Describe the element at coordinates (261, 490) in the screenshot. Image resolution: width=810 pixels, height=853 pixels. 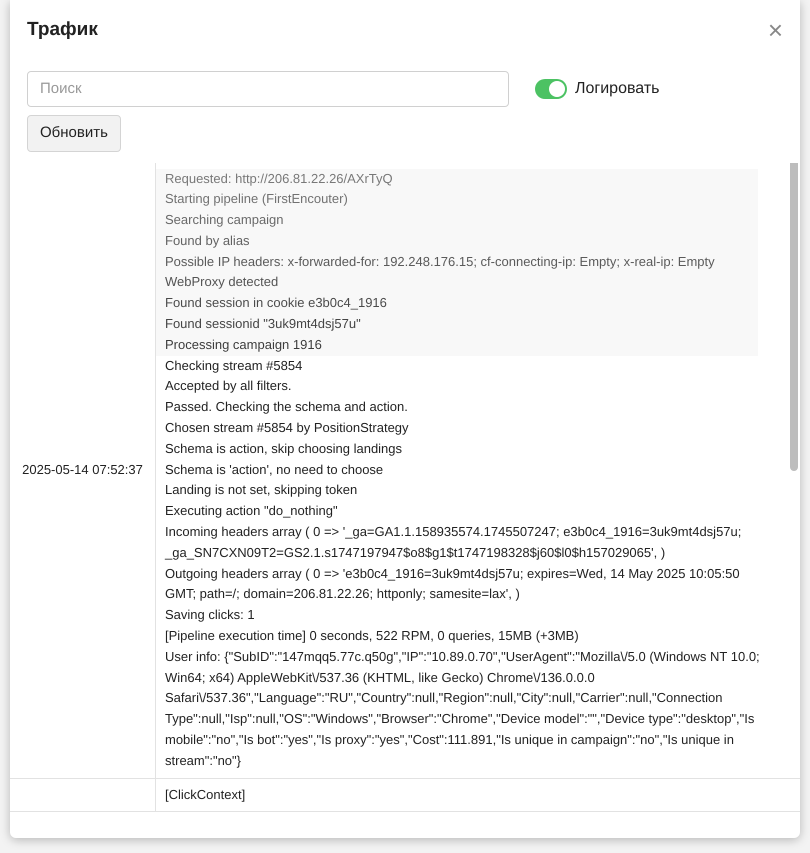
I see `log-line: Landing is not set, skipping token` at that location.